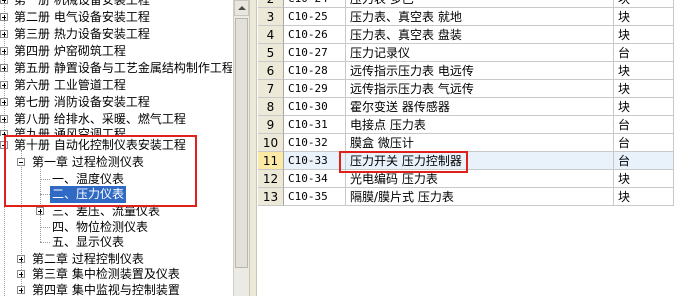  What do you see at coordinates (106, 274) in the screenshot?
I see `tree-item-label: 第三章 集中检测装置及仪表` at bounding box center [106, 274].